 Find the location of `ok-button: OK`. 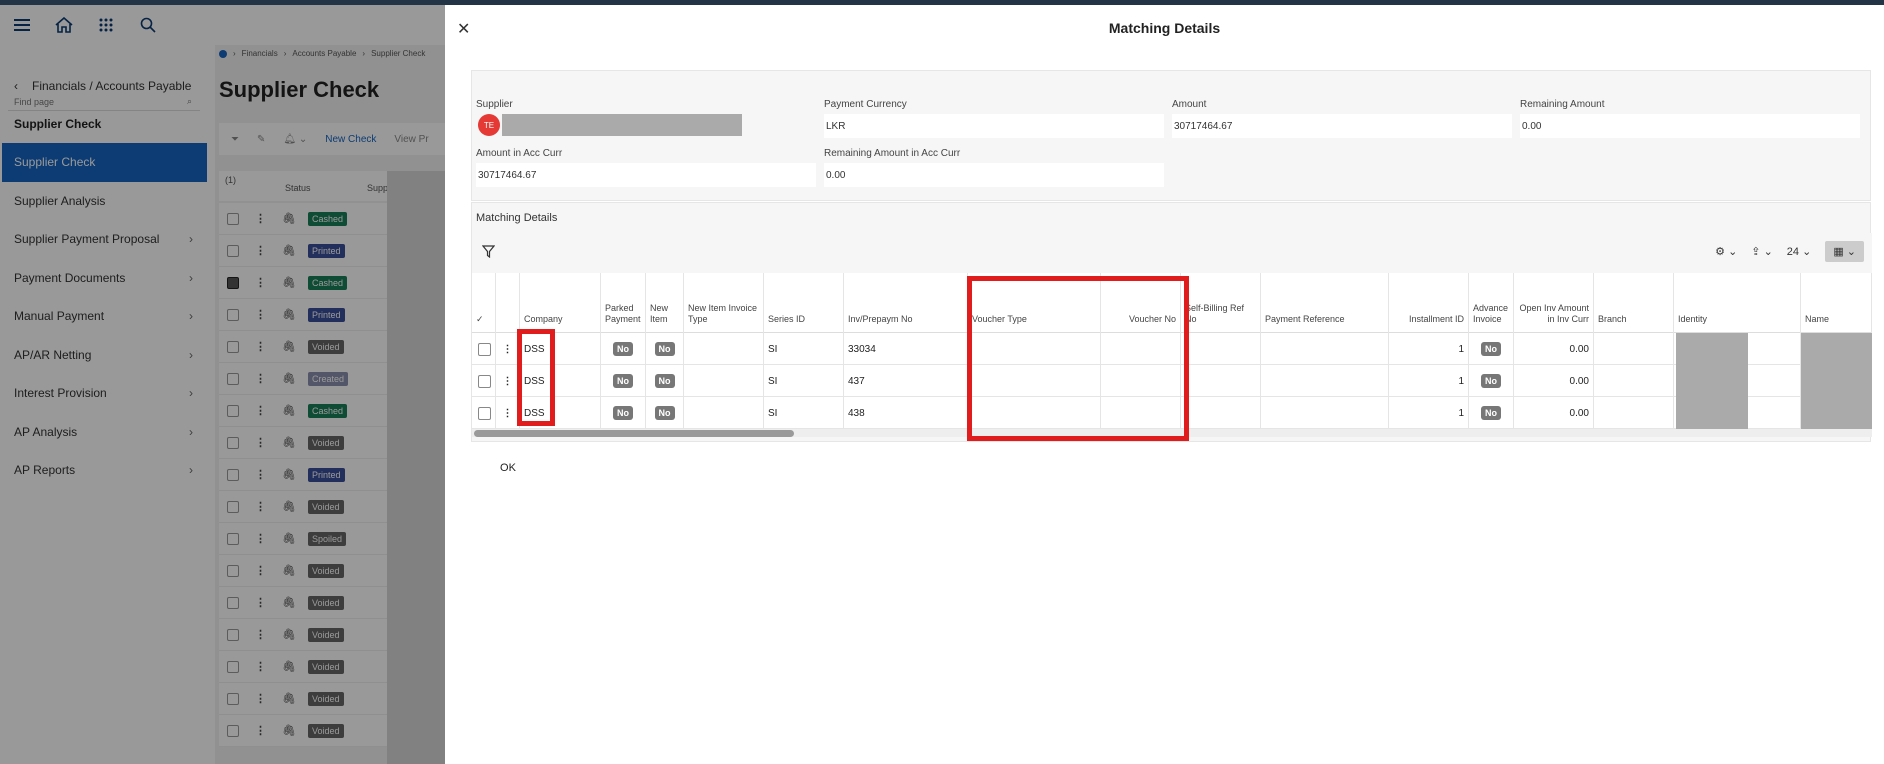

ok-button: OK is located at coordinates (508, 468).